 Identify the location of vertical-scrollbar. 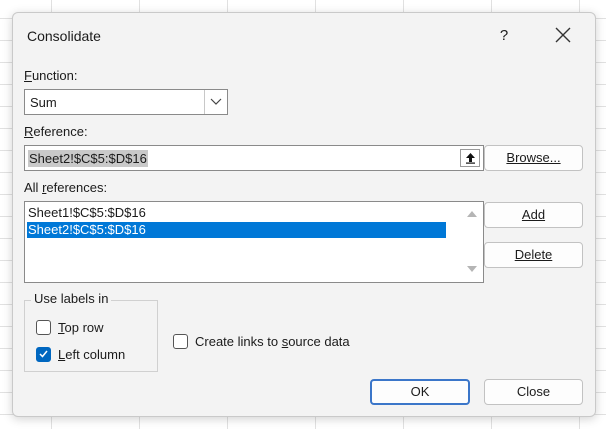
(472, 242).